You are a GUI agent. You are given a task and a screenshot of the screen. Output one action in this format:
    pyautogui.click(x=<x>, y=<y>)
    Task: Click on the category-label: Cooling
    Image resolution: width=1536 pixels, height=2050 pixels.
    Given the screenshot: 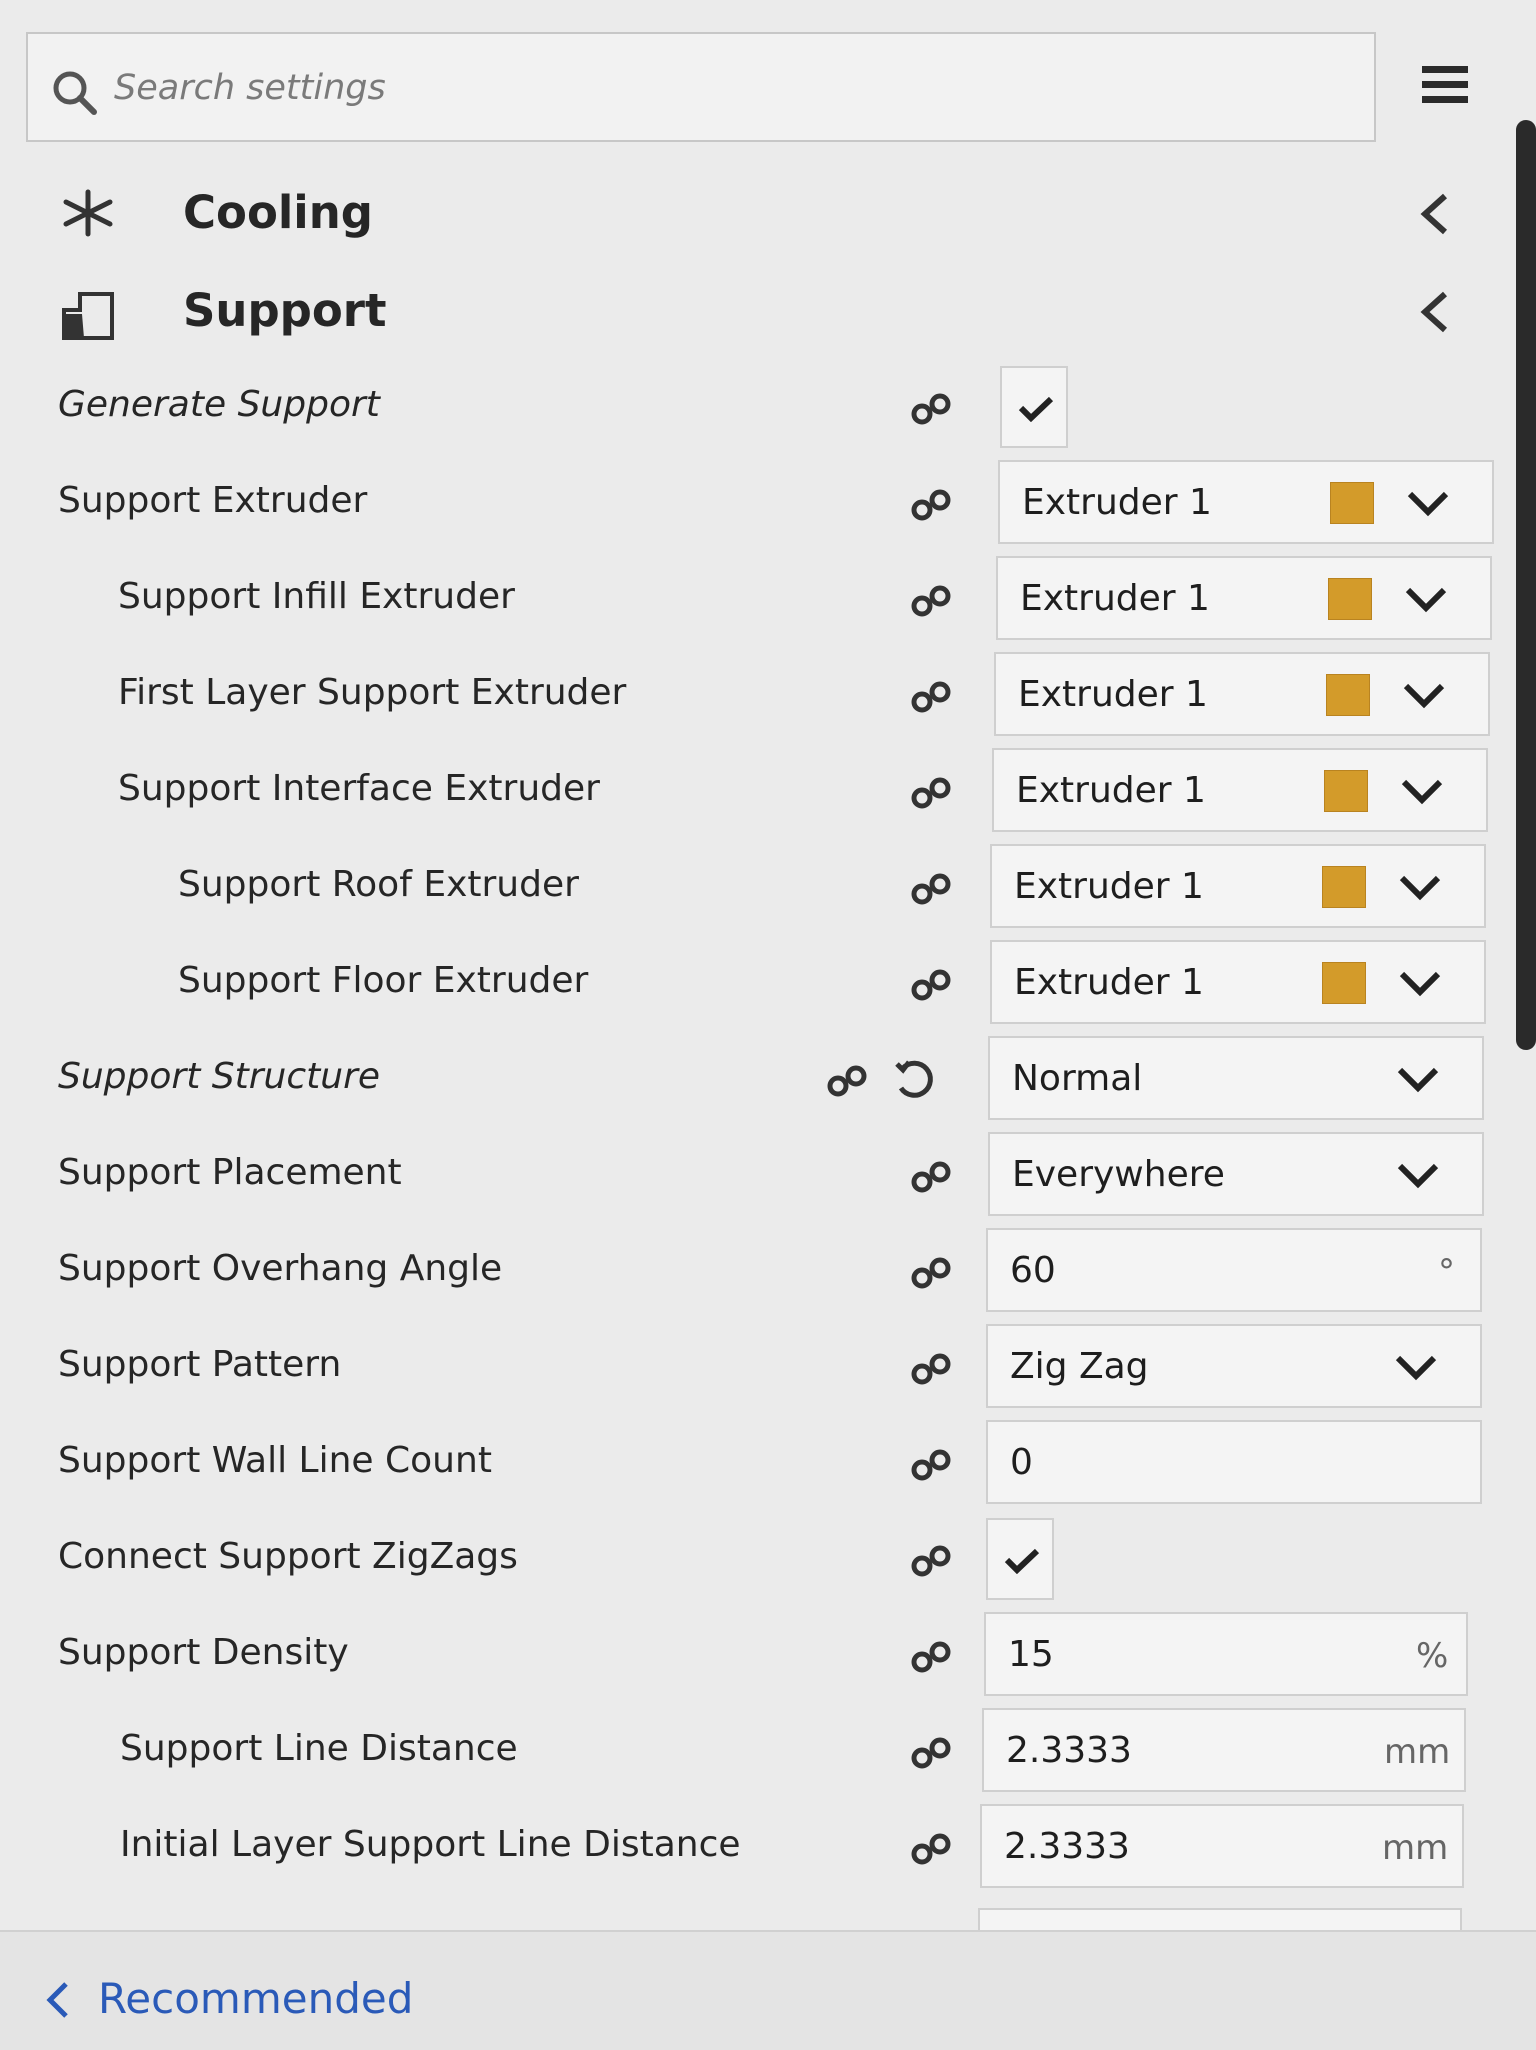 What is the action you would take?
    pyautogui.click(x=278, y=212)
    